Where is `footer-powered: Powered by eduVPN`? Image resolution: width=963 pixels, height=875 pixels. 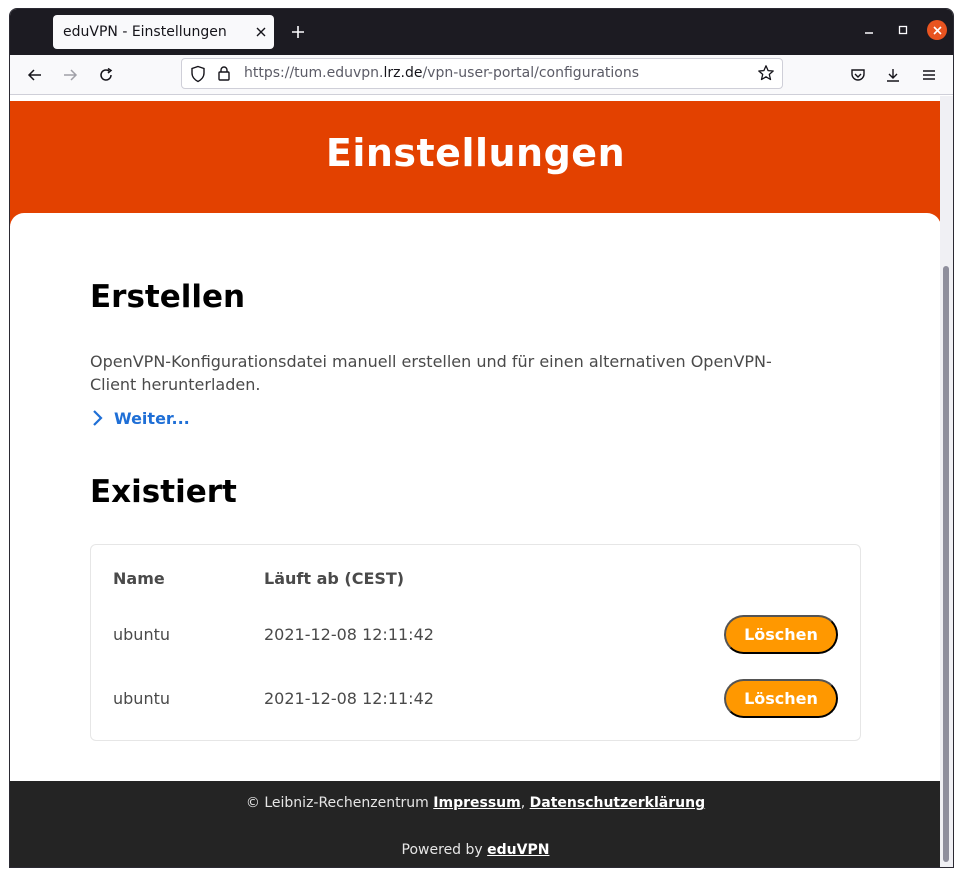 footer-powered: Powered by eduVPN is located at coordinates (475, 850).